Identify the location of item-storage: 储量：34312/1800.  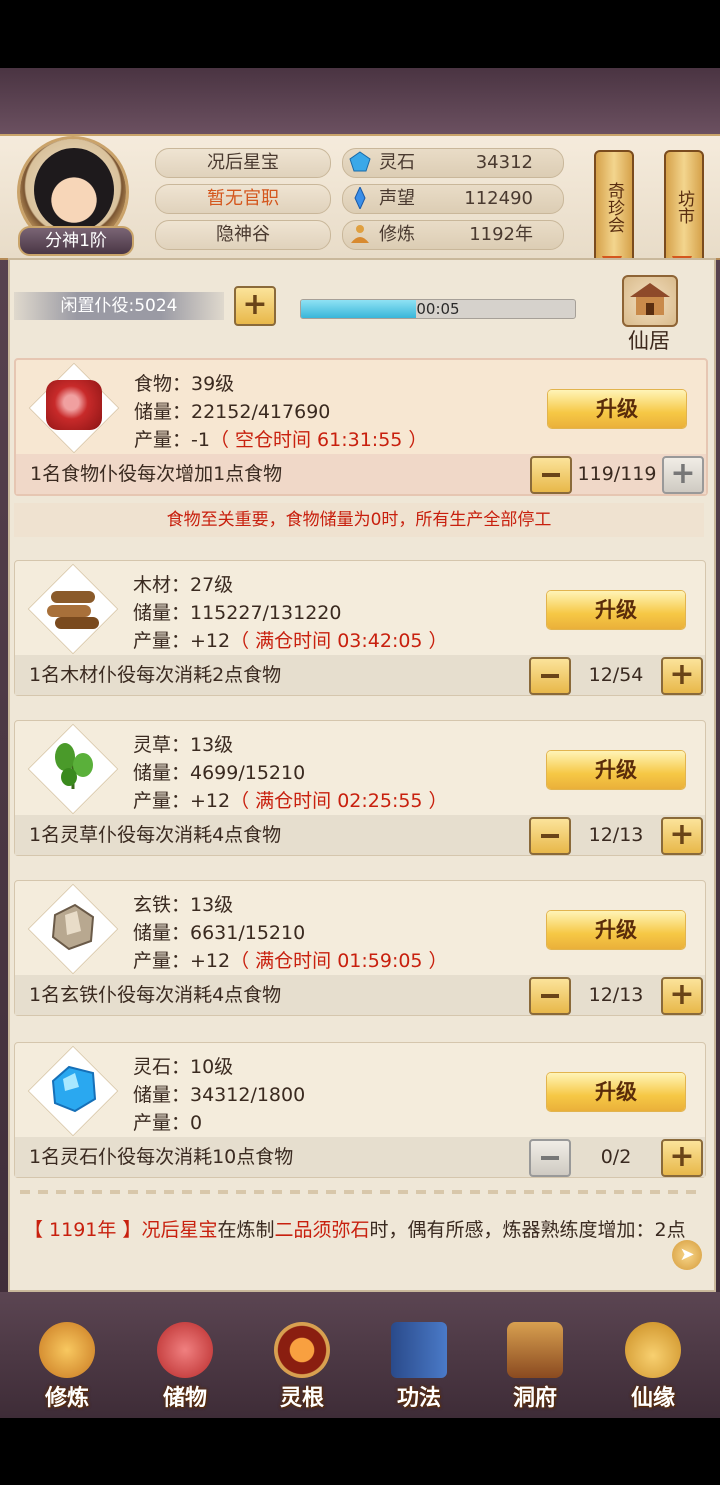
(219, 1095).